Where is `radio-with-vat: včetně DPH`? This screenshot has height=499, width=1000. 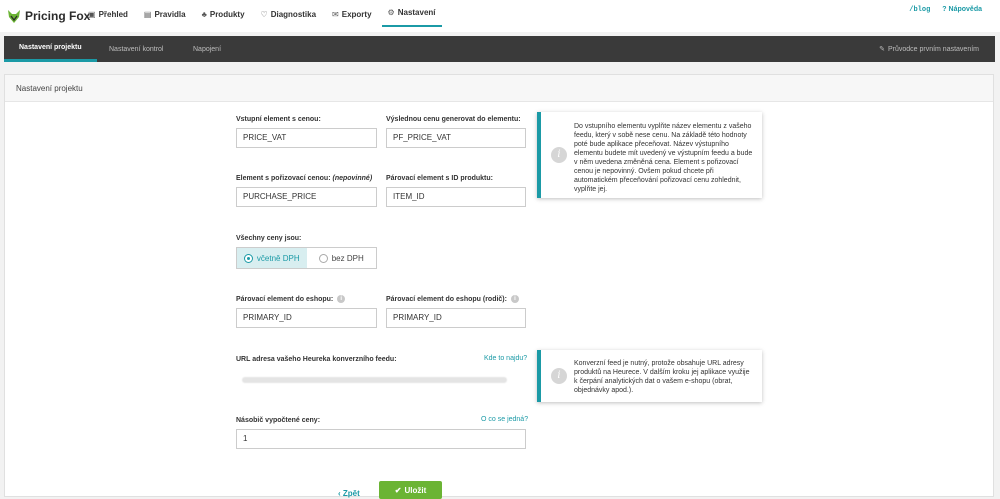 radio-with-vat: včetně DPH is located at coordinates (272, 258).